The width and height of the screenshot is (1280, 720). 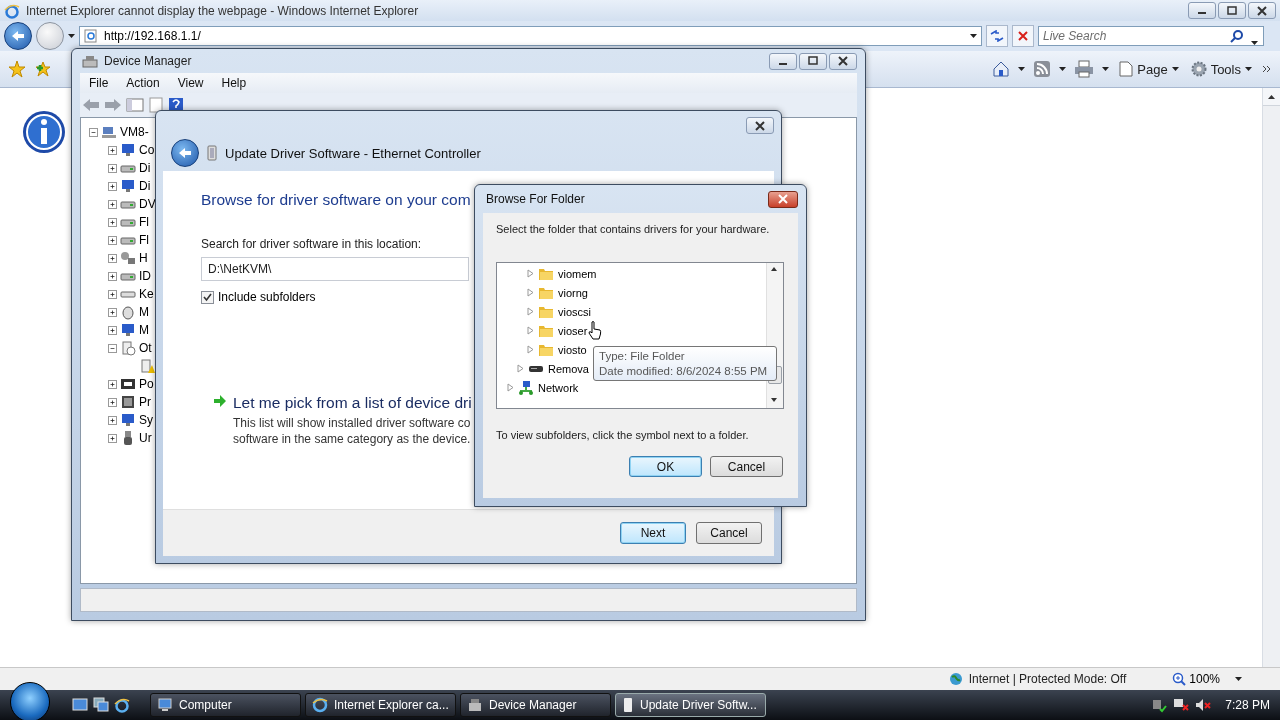 I want to click on menu-item: Action, so click(x=143, y=83).